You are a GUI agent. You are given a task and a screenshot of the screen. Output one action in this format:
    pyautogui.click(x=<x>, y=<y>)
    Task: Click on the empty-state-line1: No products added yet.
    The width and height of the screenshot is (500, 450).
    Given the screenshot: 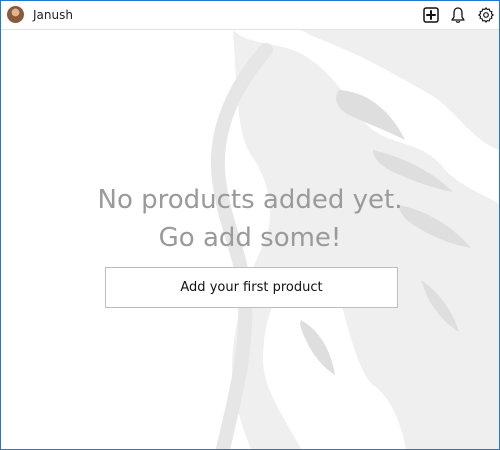 What is the action you would take?
    pyautogui.click(x=250, y=200)
    